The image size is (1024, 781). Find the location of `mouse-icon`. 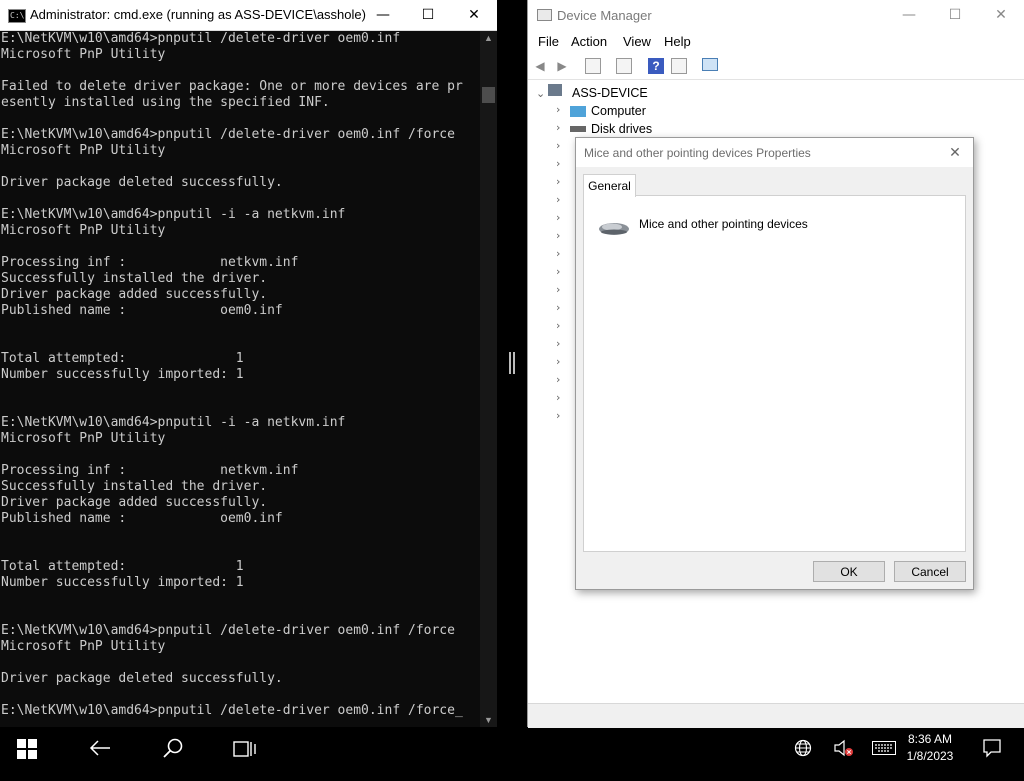

mouse-icon is located at coordinates (614, 229).